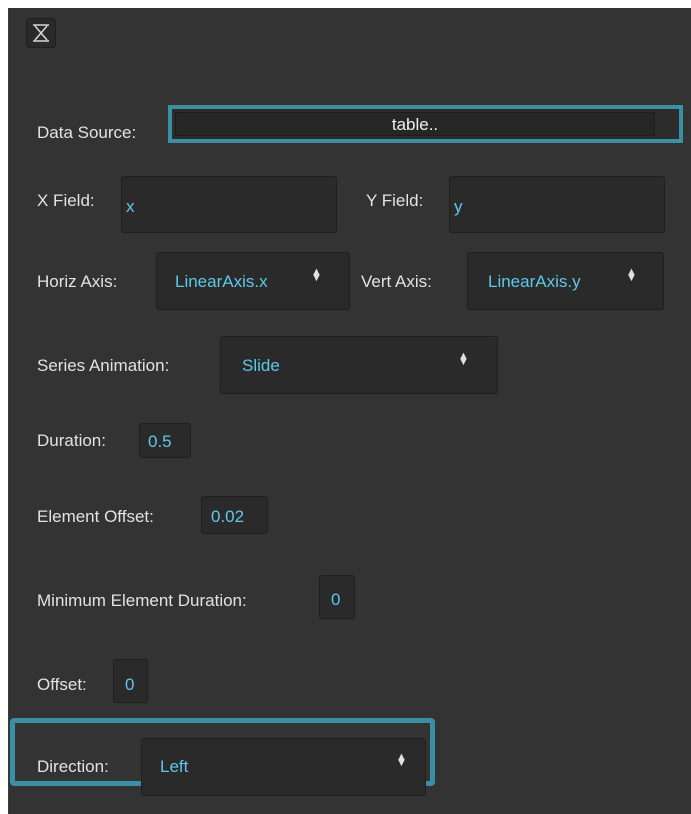  I want to click on duration-label: Duration:, so click(71, 440).